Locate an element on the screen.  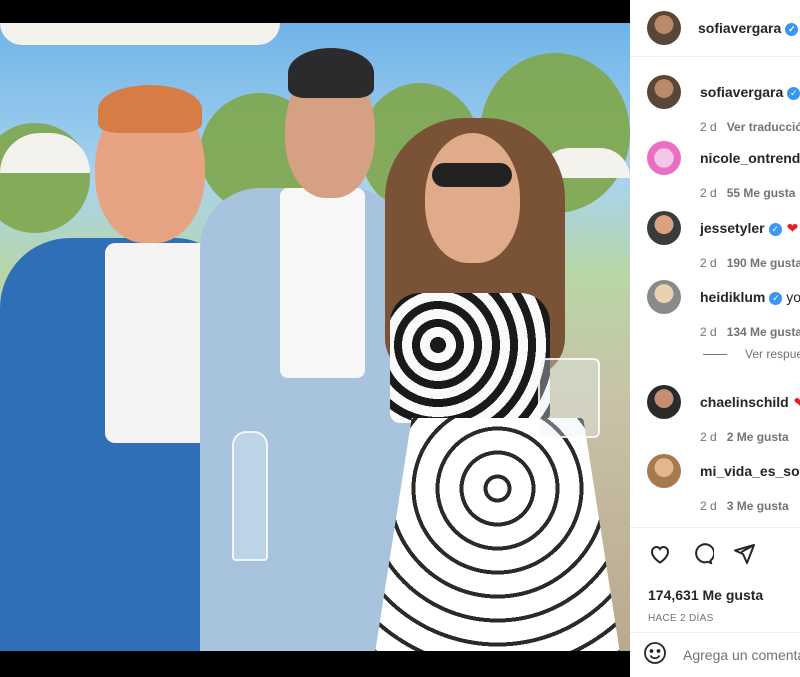
comment-username: mi_vida_es_sofi is located at coordinates (750, 471).